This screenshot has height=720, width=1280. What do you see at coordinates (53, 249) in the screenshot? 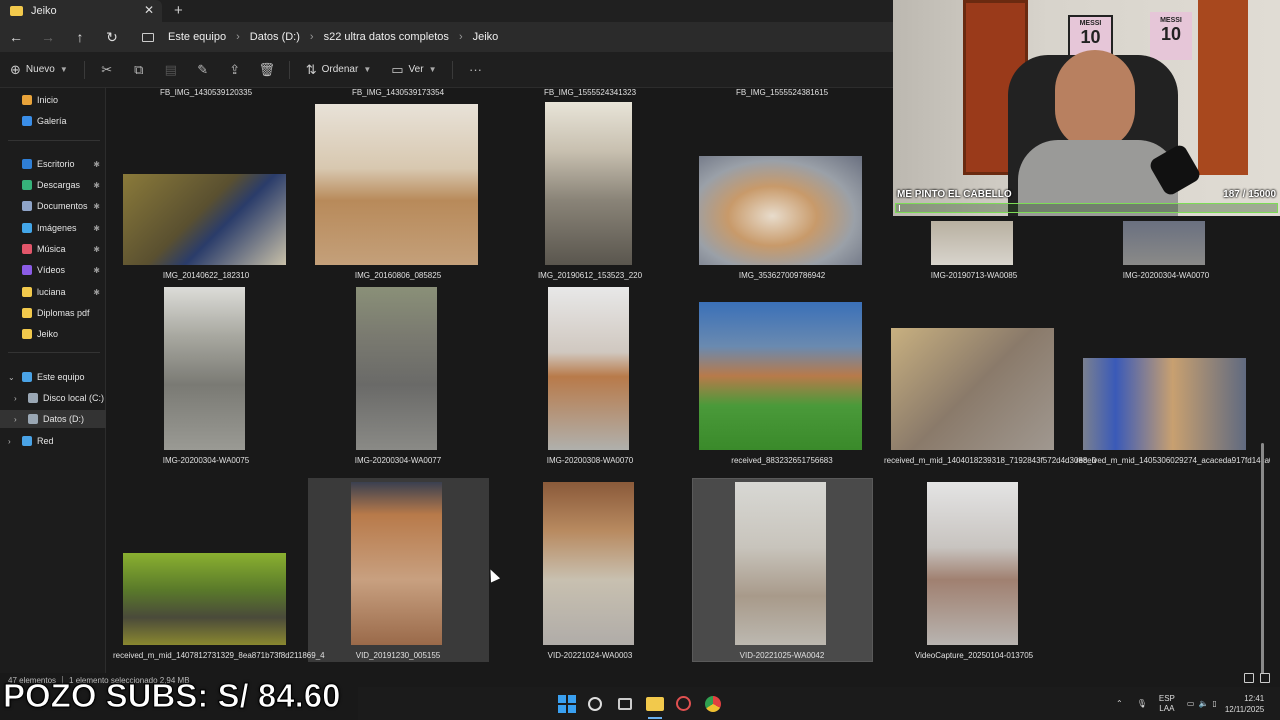
I see `sidebar-item-musica: Música ✱` at bounding box center [53, 249].